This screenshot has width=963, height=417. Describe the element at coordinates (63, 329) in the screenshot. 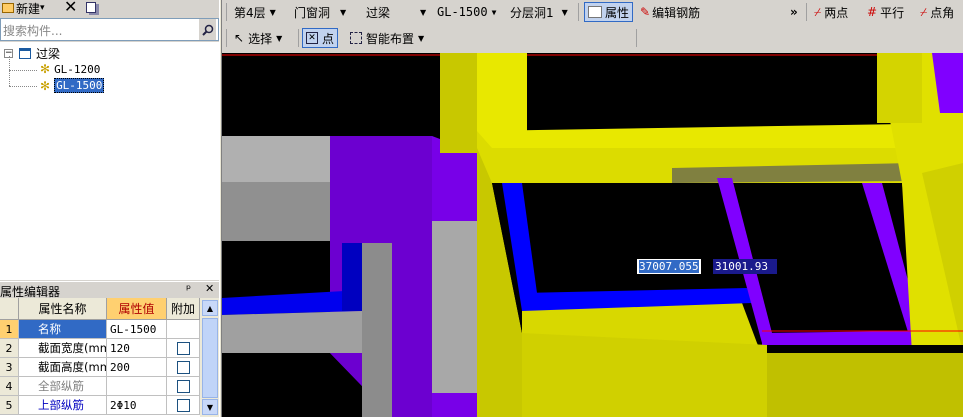

I see `prop-name: 名称` at that location.